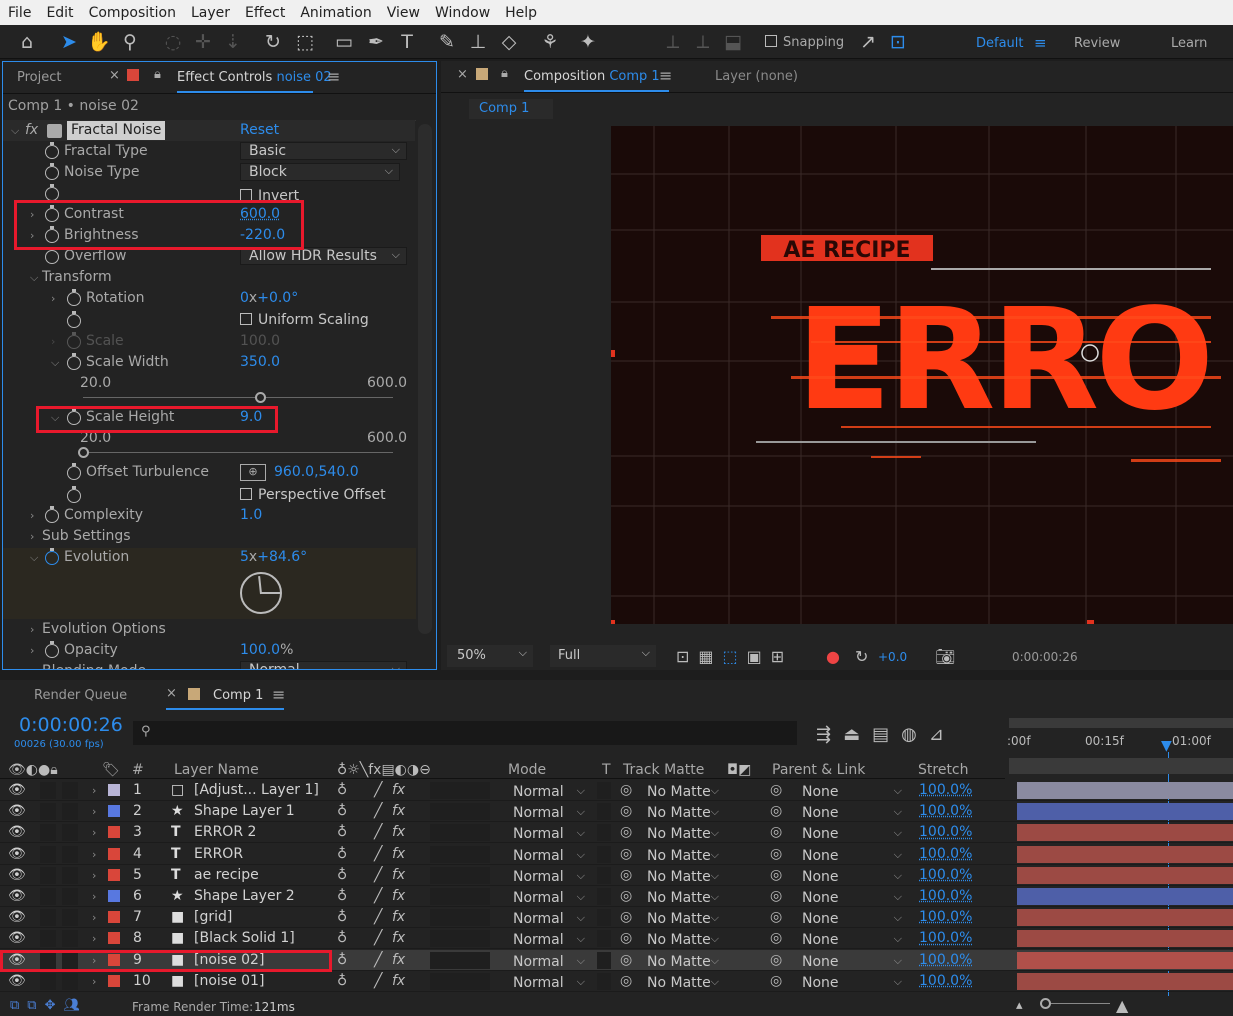  I want to click on menu-help: Help, so click(520, 13).